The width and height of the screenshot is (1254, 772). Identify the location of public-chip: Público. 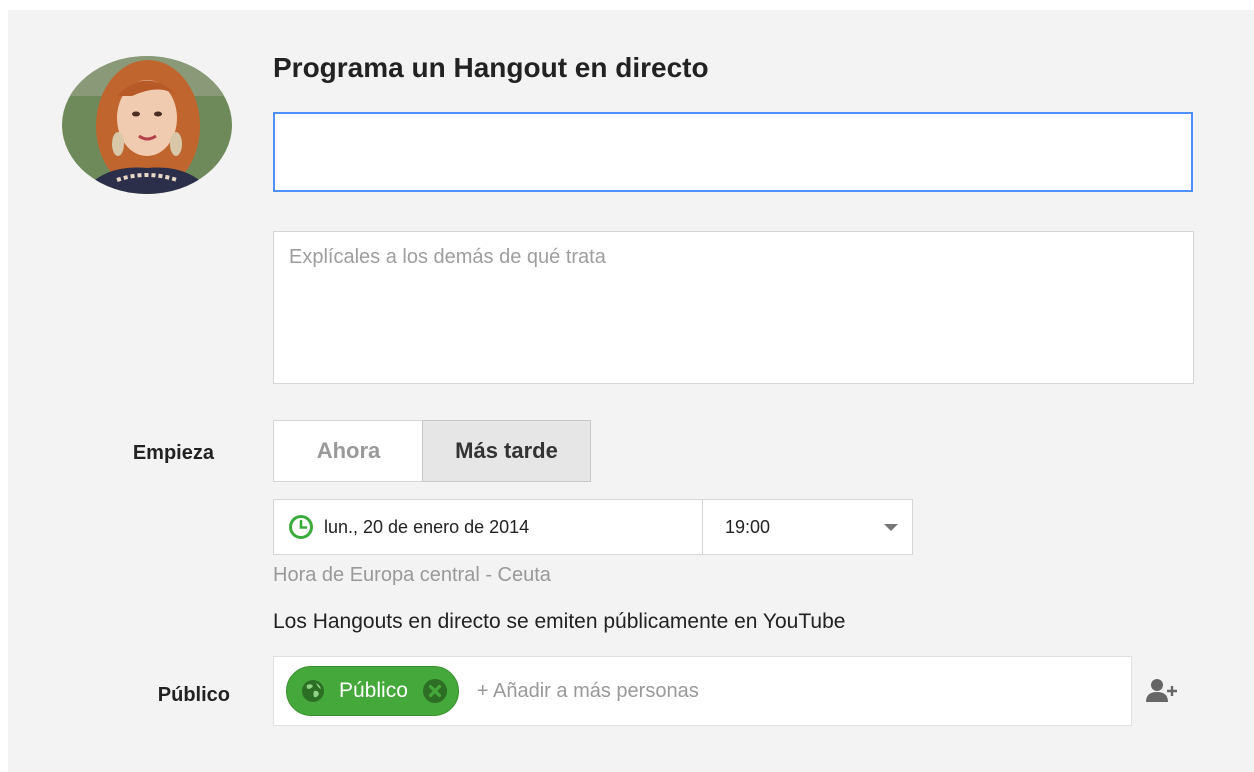
(372, 691).